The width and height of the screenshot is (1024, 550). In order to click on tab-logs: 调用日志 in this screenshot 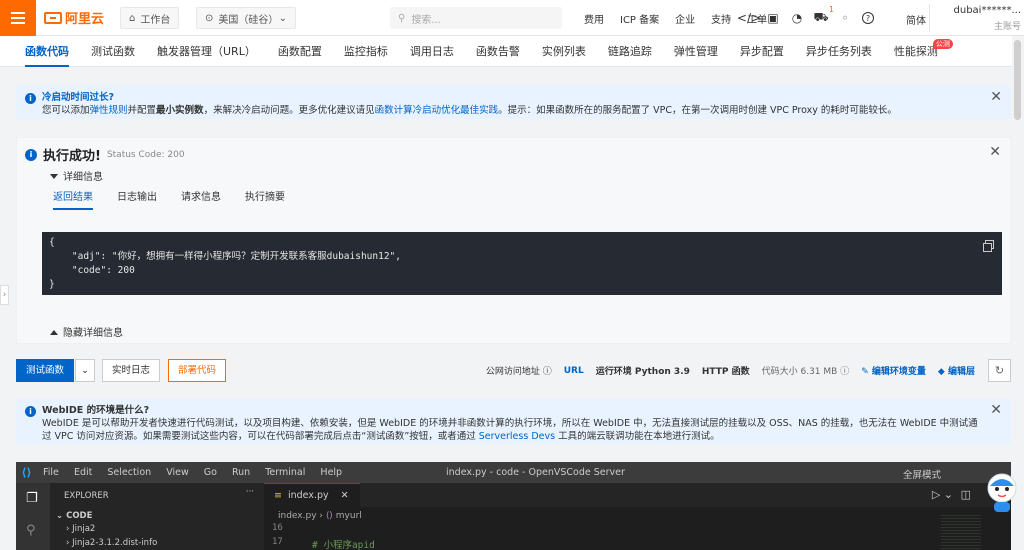, I will do `click(432, 51)`.